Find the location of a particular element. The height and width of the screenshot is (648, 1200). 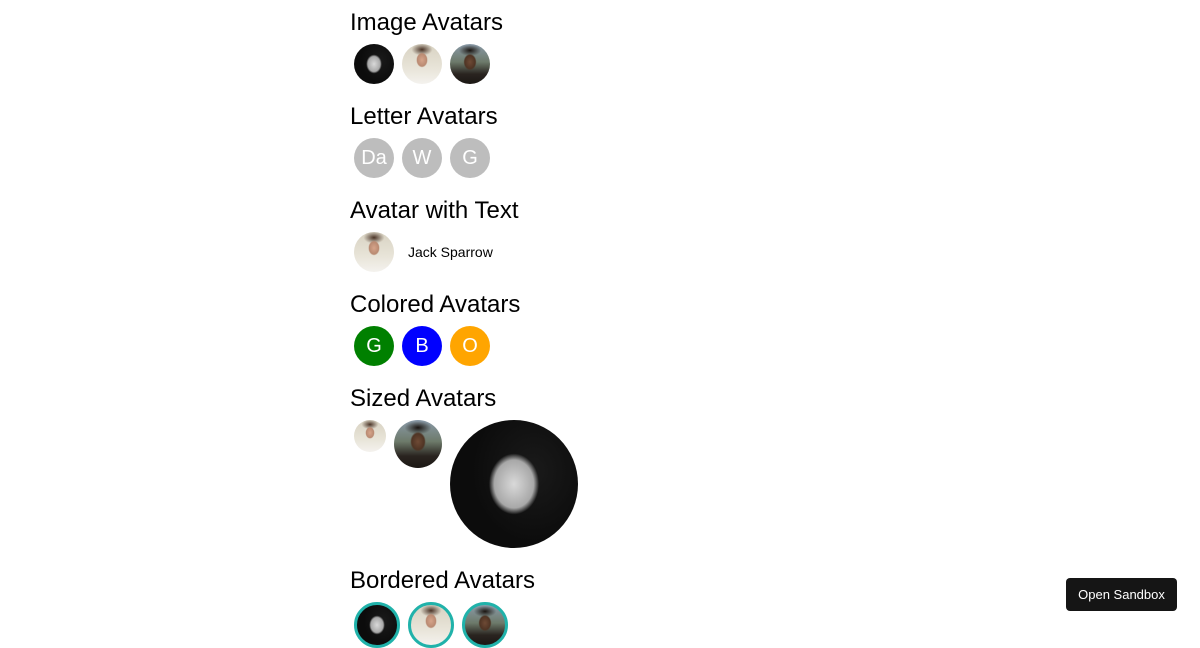

colored-avatars-row: G B O is located at coordinates (426, 346).